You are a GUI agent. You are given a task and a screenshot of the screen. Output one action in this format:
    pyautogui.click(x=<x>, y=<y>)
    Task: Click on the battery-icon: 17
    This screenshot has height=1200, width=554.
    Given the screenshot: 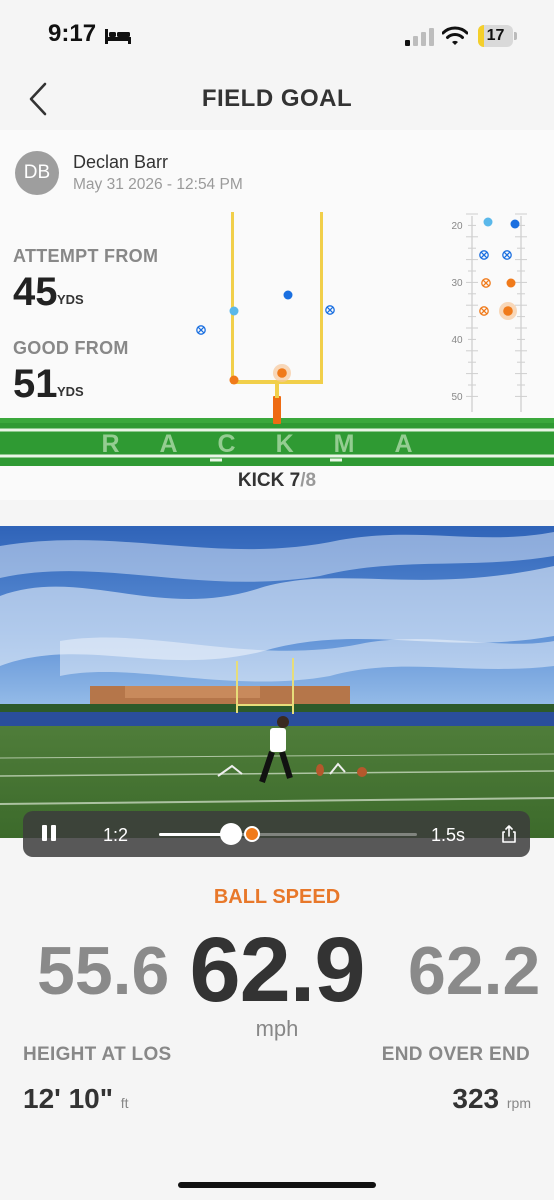 What is the action you would take?
    pyautogui.click(x=498, y=36)
    